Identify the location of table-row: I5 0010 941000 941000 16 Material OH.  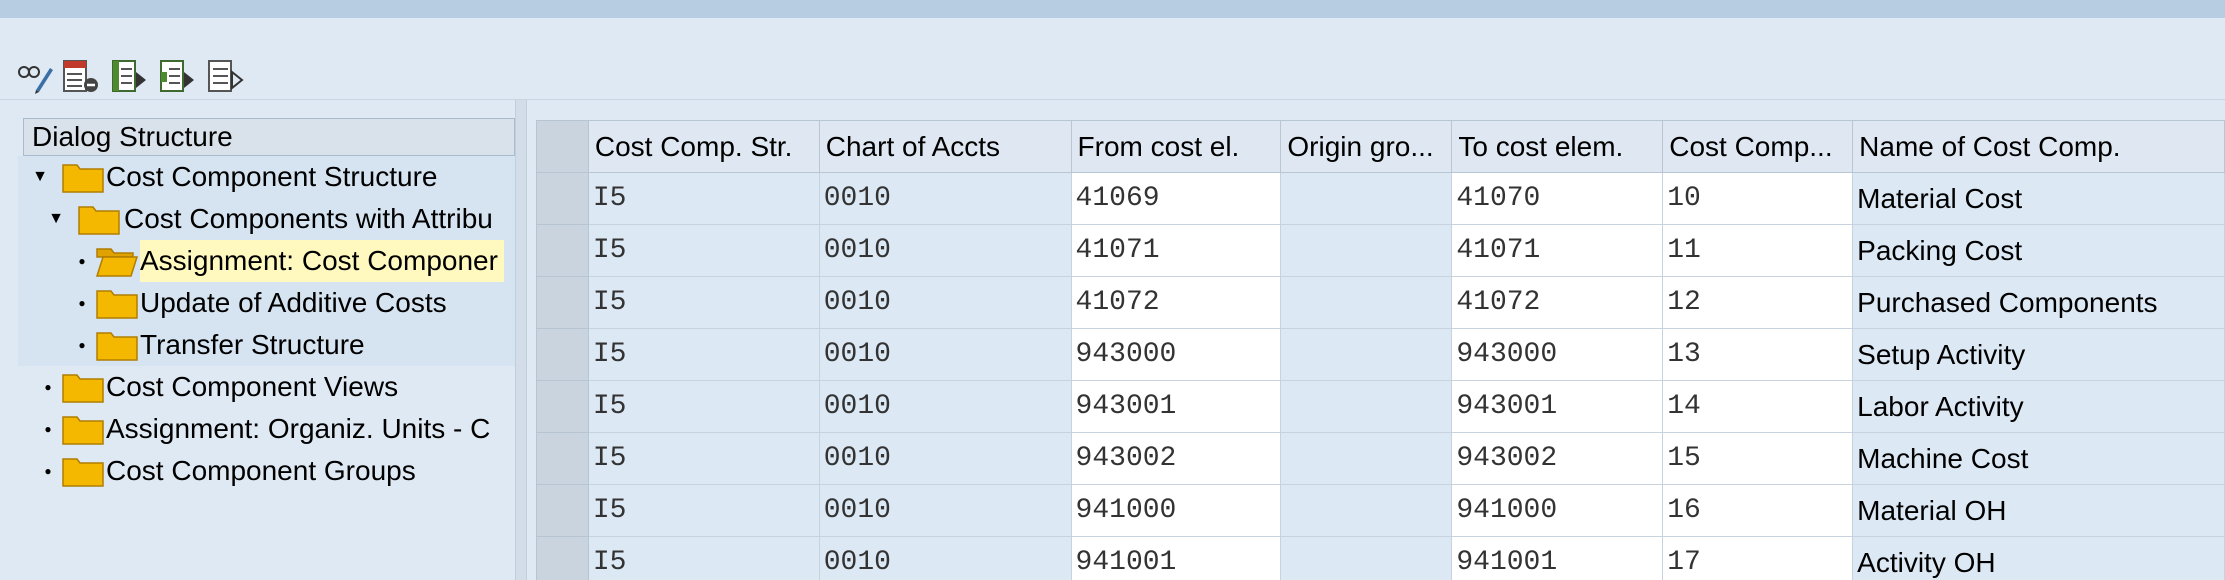
(1380, 510).